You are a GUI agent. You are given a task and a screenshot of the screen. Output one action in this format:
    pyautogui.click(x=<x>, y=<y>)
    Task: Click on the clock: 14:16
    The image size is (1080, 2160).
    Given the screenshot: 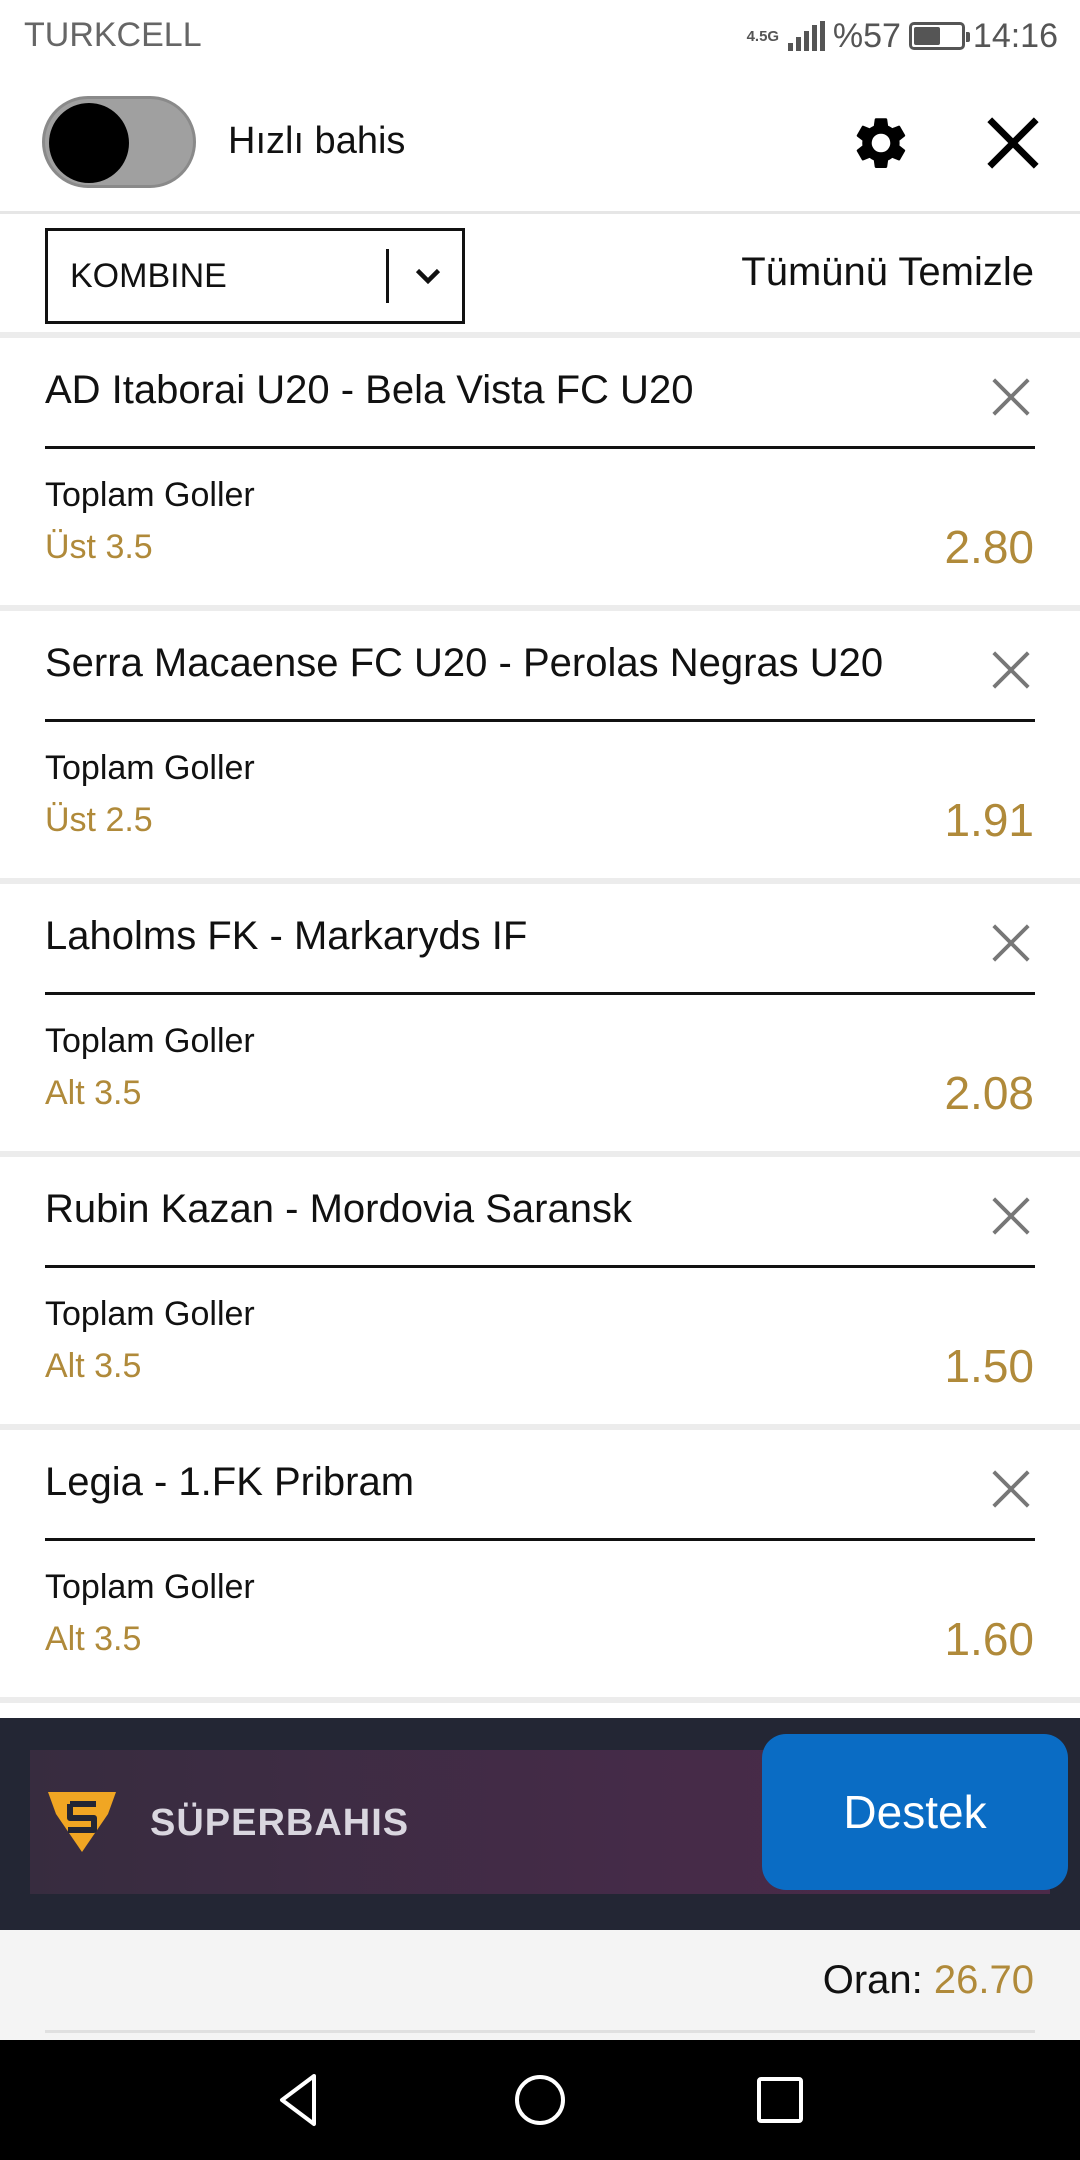 What is the action you would take?
    pyautogui.click(x=1015, y=35)
    